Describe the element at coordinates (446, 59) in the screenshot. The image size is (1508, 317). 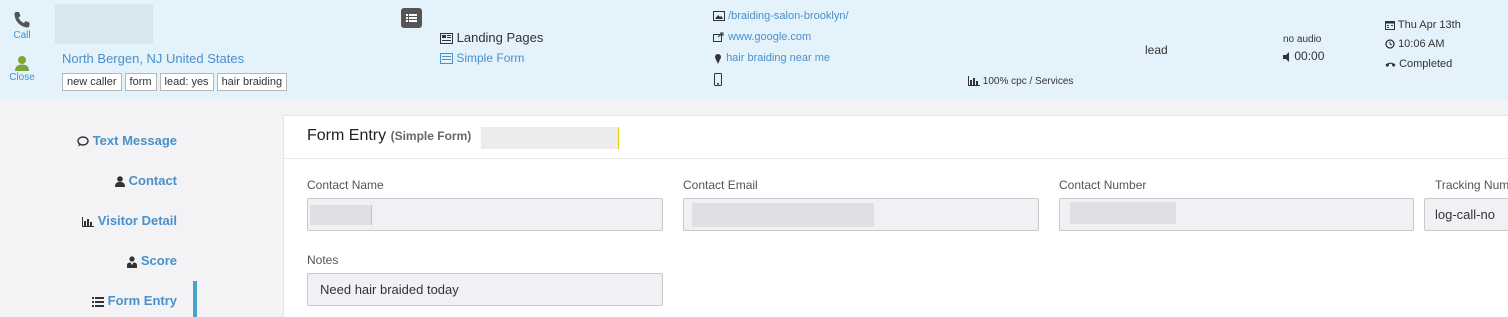
I see `form-icon` at that location.